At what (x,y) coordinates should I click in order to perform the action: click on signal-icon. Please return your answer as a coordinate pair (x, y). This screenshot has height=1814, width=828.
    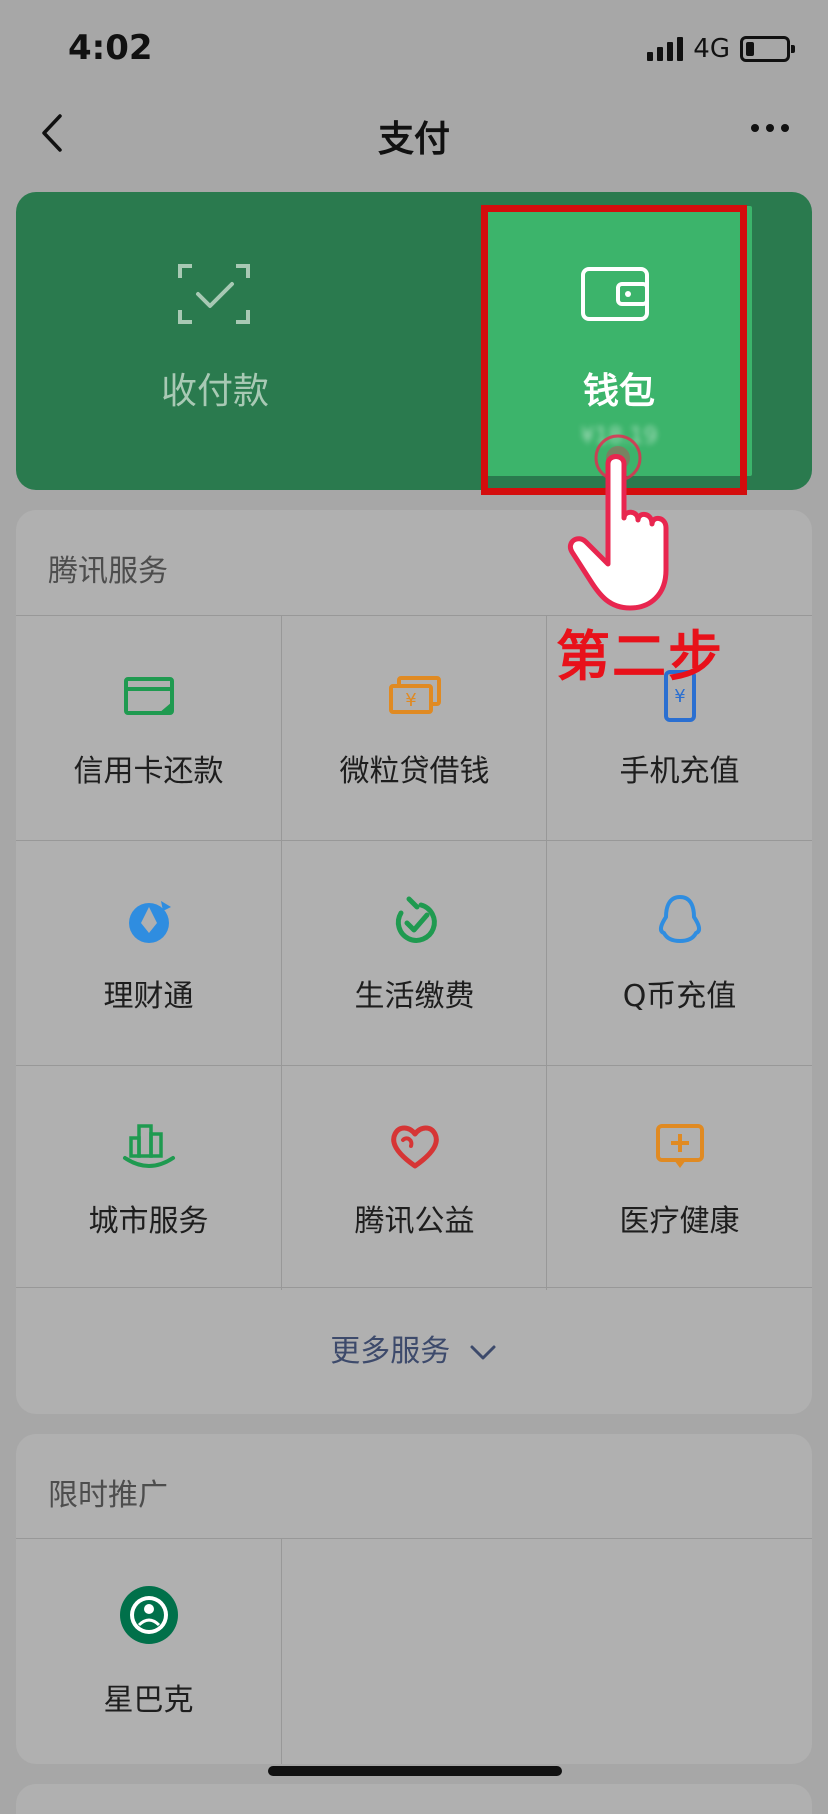
    Looking at the image, I should click on (665, 49).